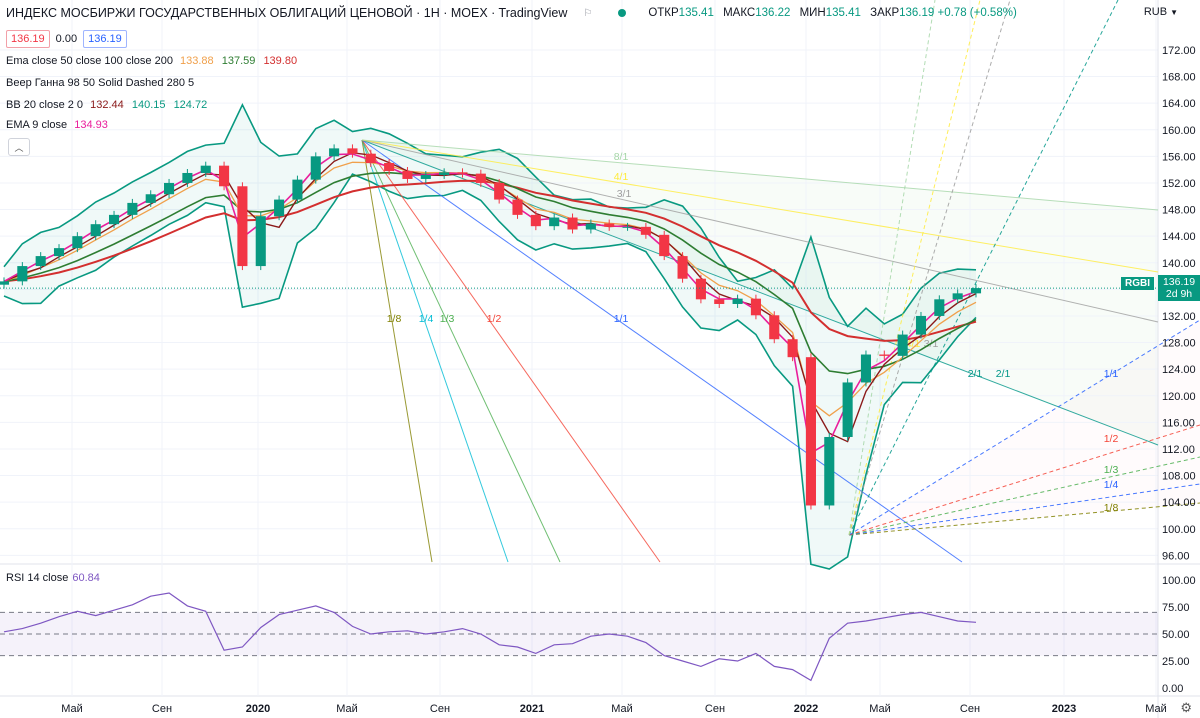 Image resolution: width=1200 pixels, height=718 pixels. What do you see at coordinates (105, 39) in the screenshot?
I see `ask-price: 136.19` at bounding box center [105, 39].